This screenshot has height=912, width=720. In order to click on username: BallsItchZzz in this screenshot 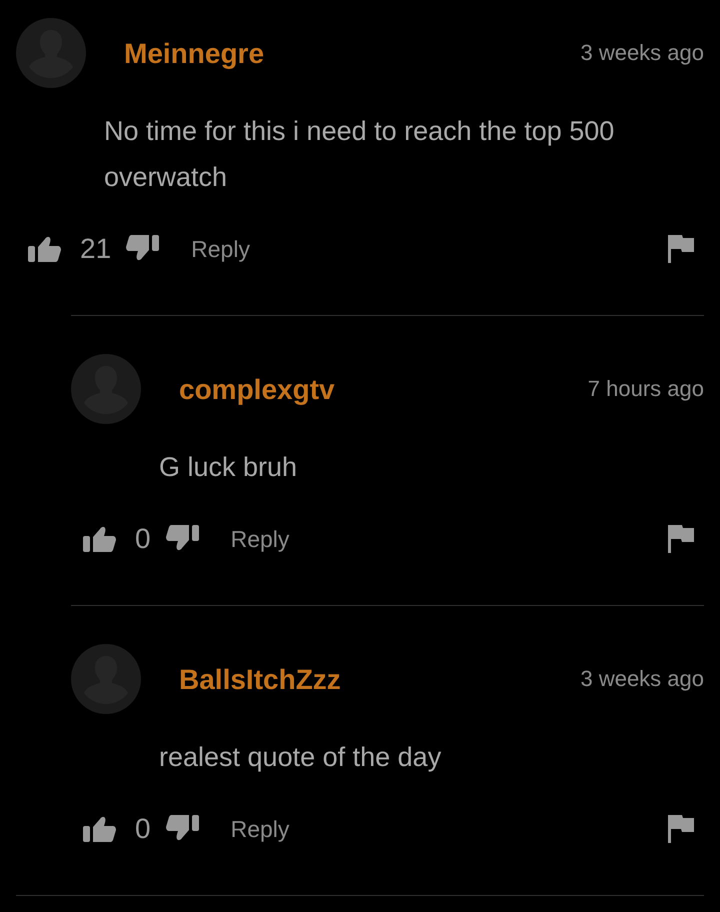, I will do `click(260, 680)`.